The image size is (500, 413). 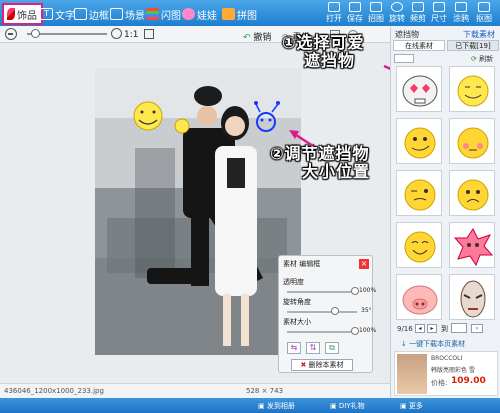 What do you see at coordinates (322, 332) in the screenshot?
I see `size-slider` at bounding box center [322, 332].